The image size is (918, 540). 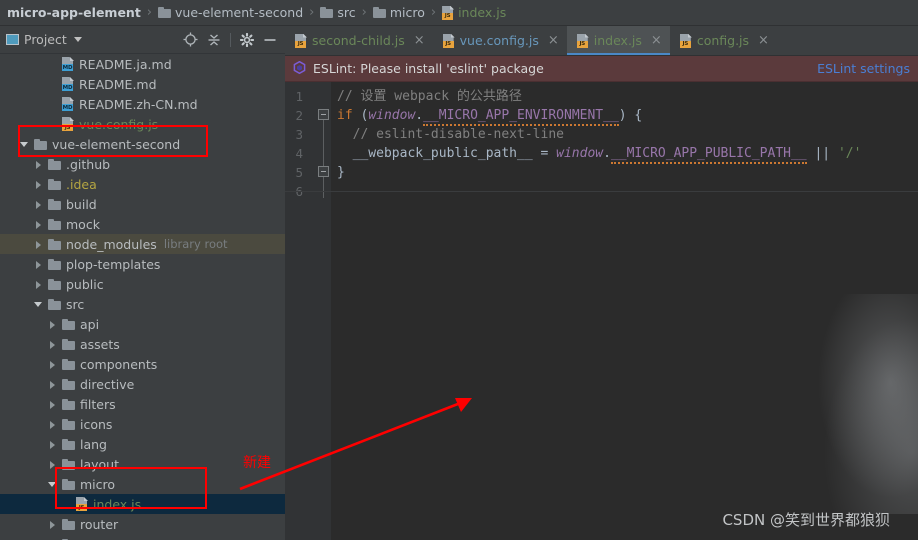 What do you see at coordinates (96, 538) in the screenshot?
I see `tree-item-label: store` at bounding box center [96, 538].